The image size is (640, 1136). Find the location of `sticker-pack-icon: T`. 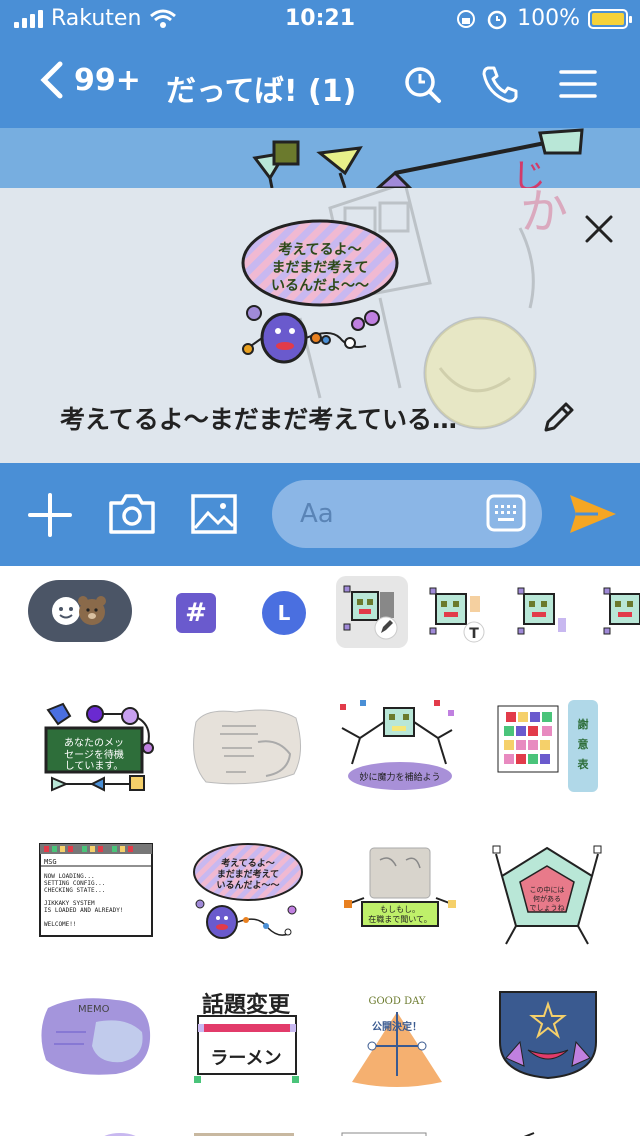

sticker-pack-icon: T is located at coordinates (457, 615).